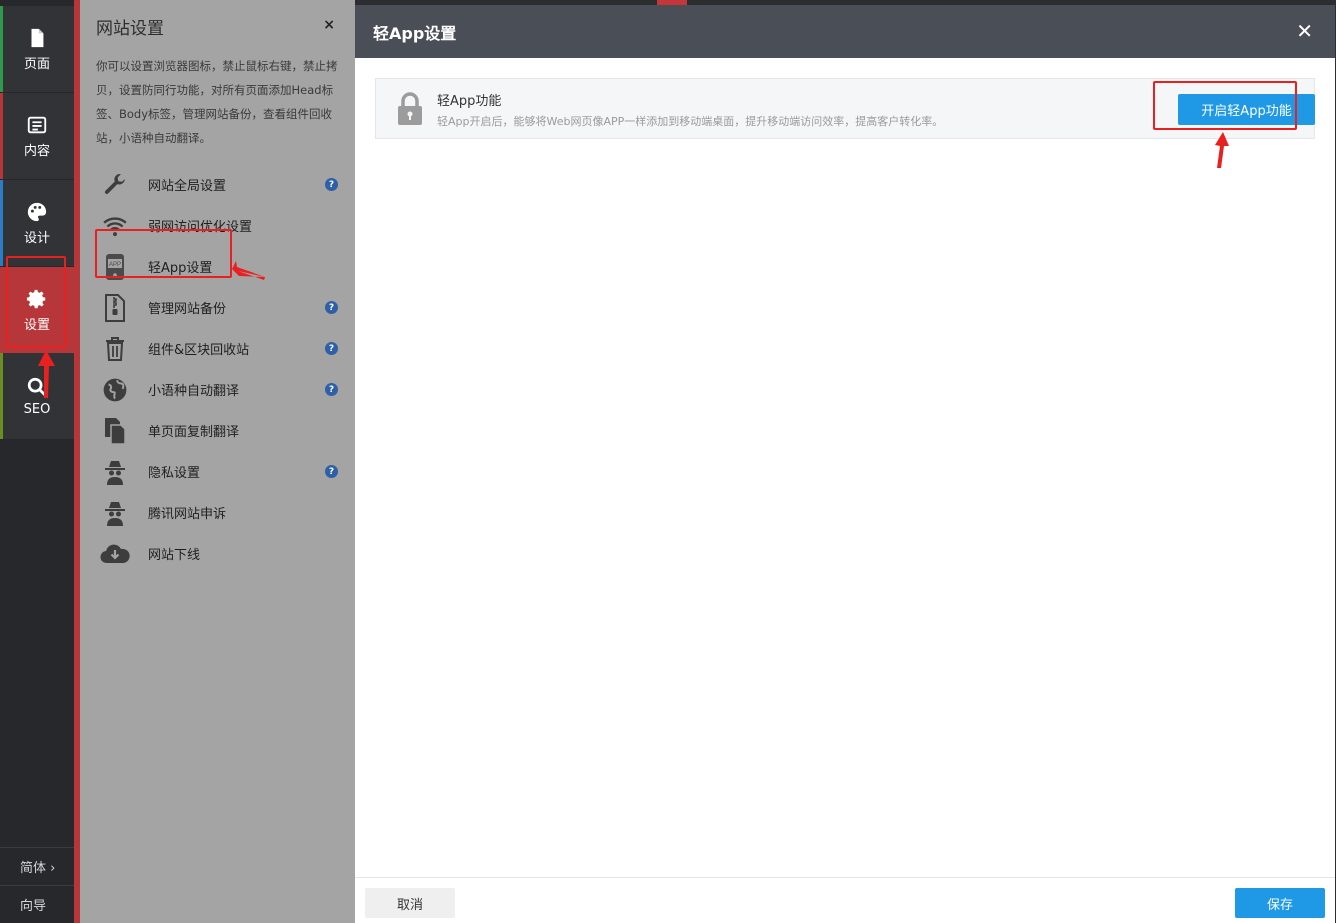 The image size is (1336, 923). What do you see at coordinates (845, 31) in the screenshot?
I see `dialog-header: 轻App设置 ✕` at bounding box center [845, 31].